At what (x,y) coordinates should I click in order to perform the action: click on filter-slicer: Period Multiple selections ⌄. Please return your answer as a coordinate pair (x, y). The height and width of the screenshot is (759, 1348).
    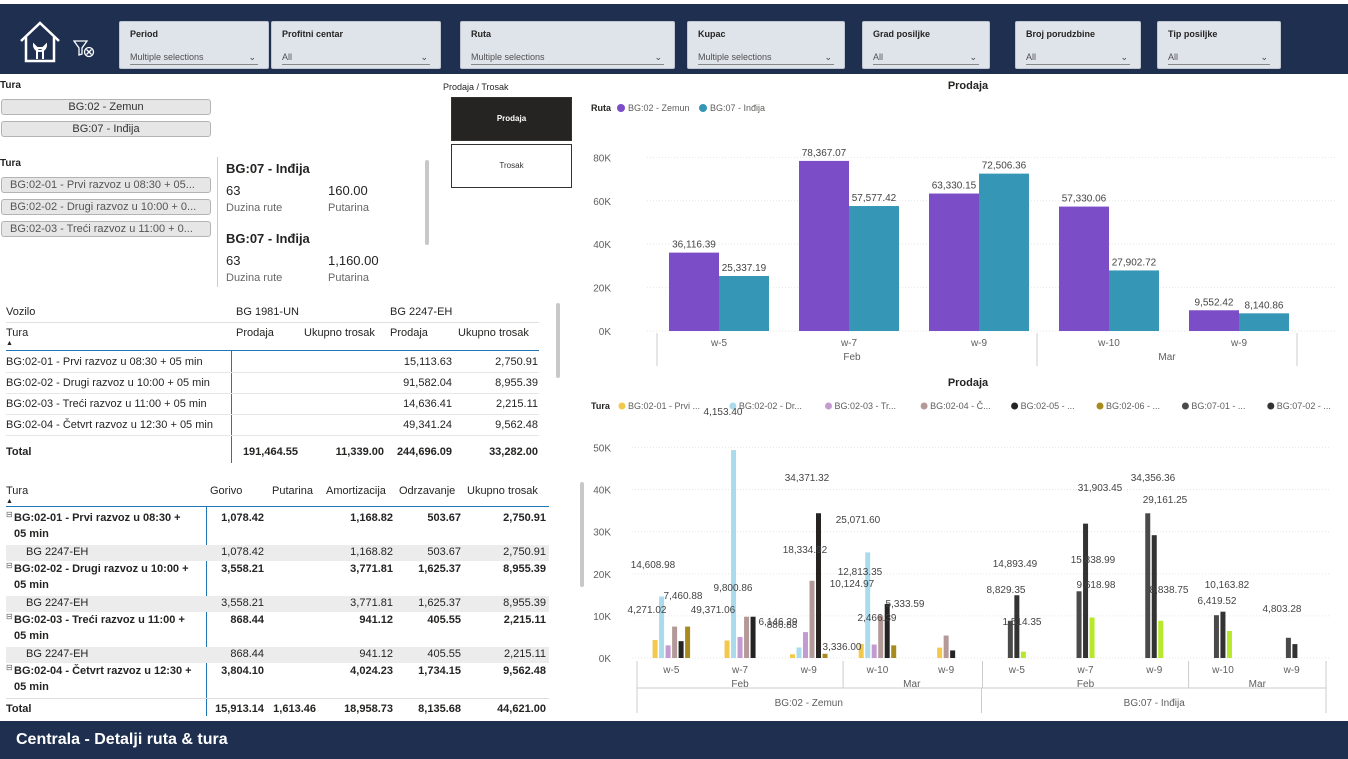
    Looking at the image, I should click on (194, 45).